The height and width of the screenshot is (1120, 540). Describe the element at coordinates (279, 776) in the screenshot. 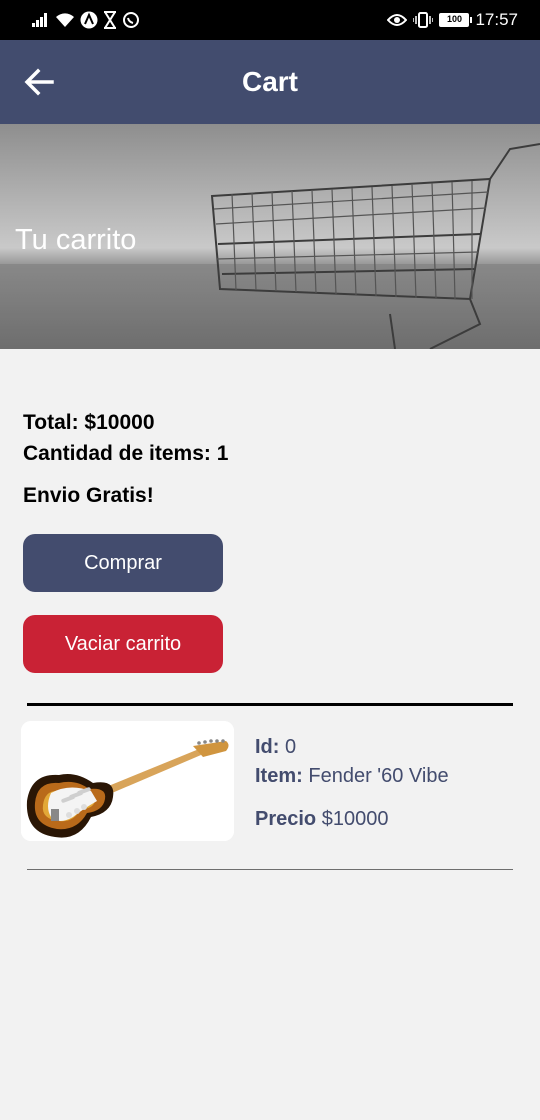

I see `item-label: Item:` at that location.